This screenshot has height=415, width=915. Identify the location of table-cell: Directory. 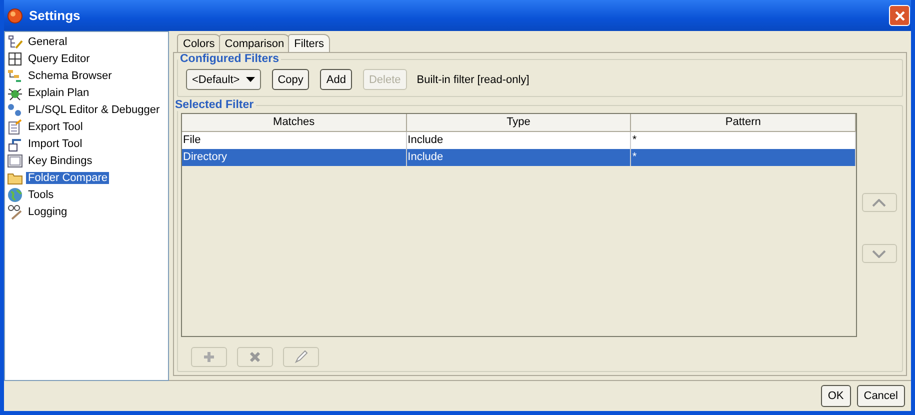
(294, 157).